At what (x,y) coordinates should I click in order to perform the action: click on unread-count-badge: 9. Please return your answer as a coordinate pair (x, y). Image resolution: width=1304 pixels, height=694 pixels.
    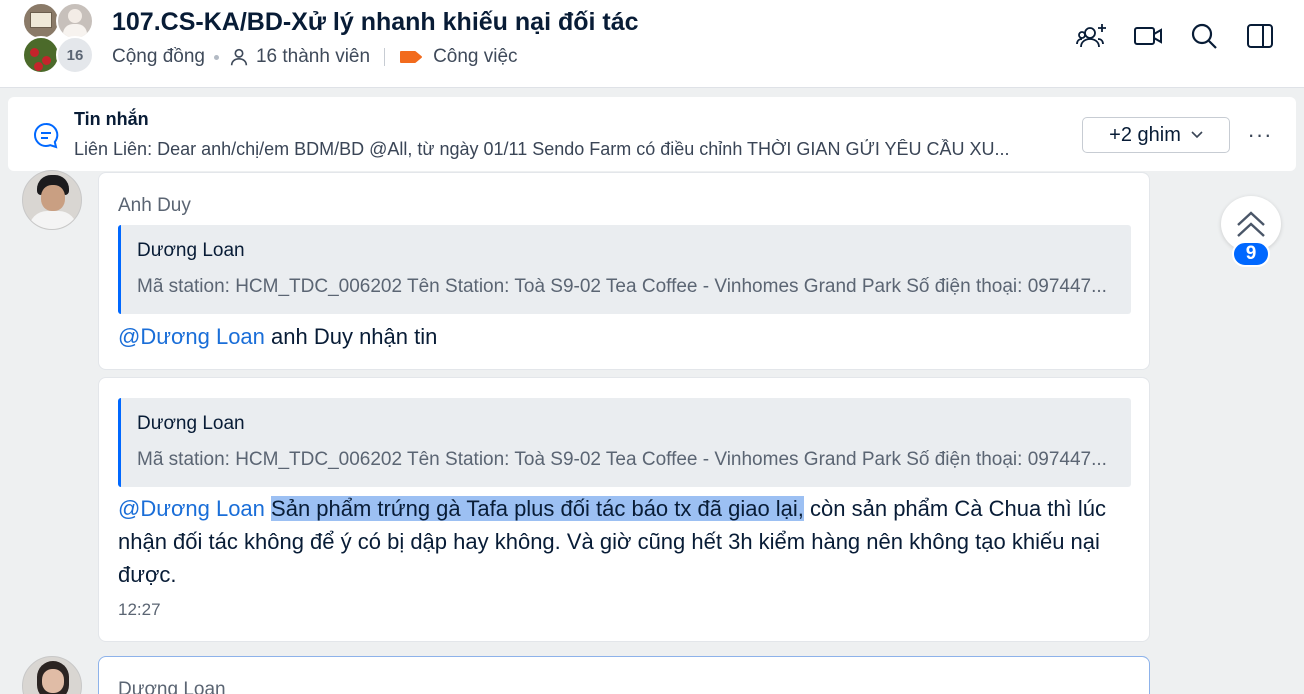
    Looking at the image, I should click on (1251, 254).